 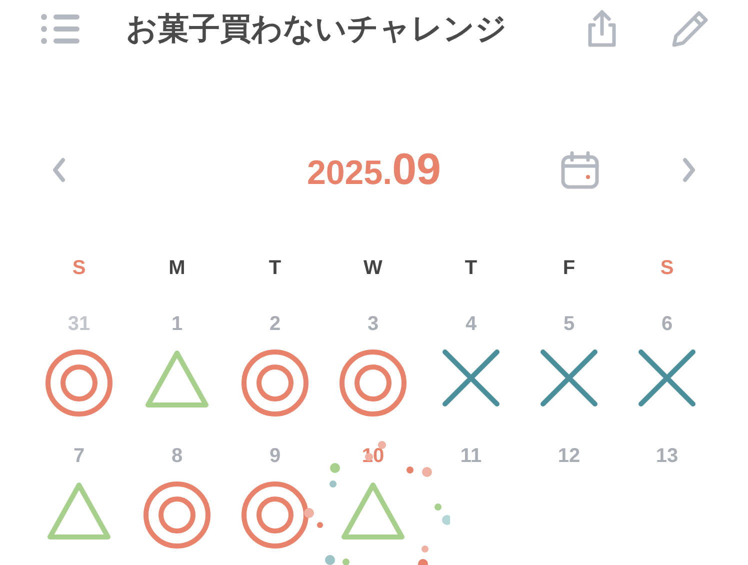 What do you see at coordinates (569, 268) in the screenshot?
I see `weekday-label: F` at bounding box center [569, 268].